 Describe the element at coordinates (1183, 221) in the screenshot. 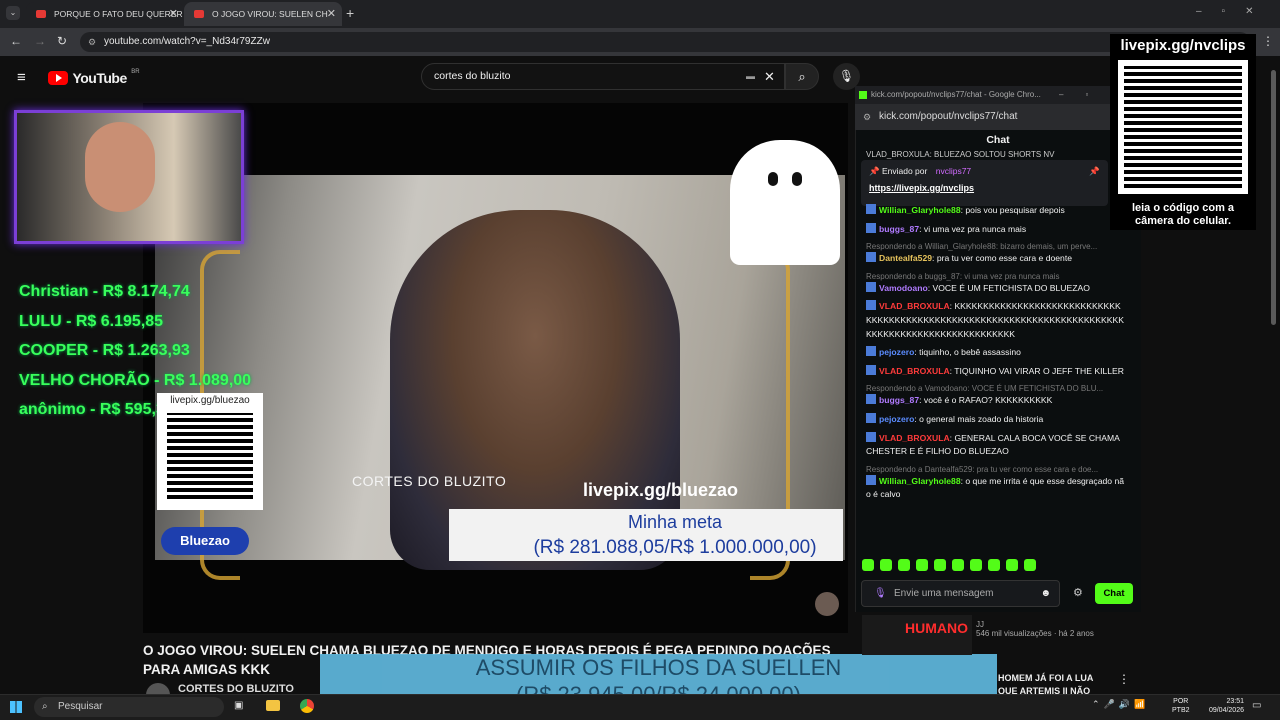

I see `qr-caption-line: câmera do celular.` at that location.